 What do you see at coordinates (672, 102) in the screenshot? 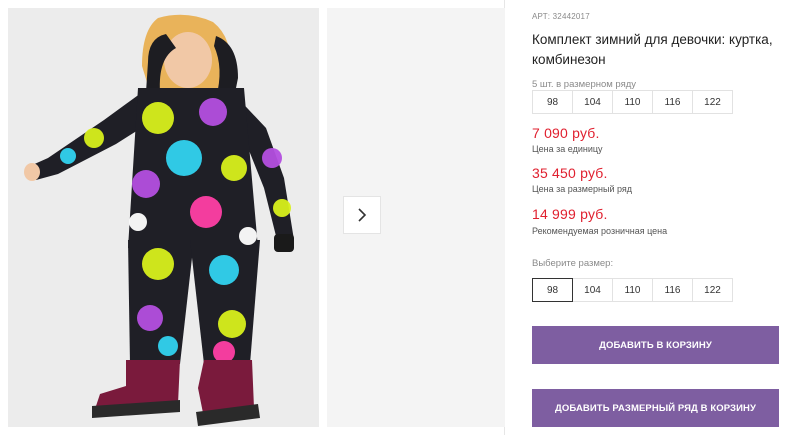
I see `pack-size-item: 116` at bounding box center [672, 102].